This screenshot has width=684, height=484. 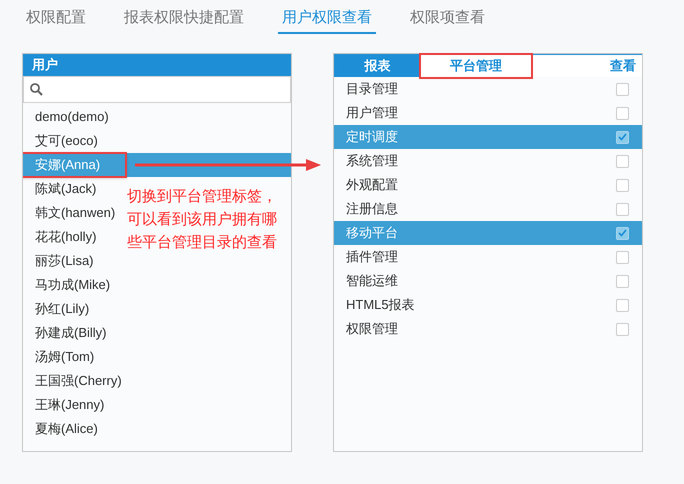 What do you see at coordinates (157, 89) in the screenshot?
I see `search-field` at bounding box center [157, 89].